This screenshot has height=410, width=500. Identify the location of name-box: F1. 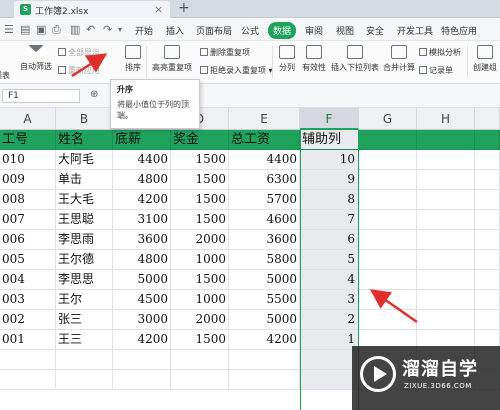
(41, 96).